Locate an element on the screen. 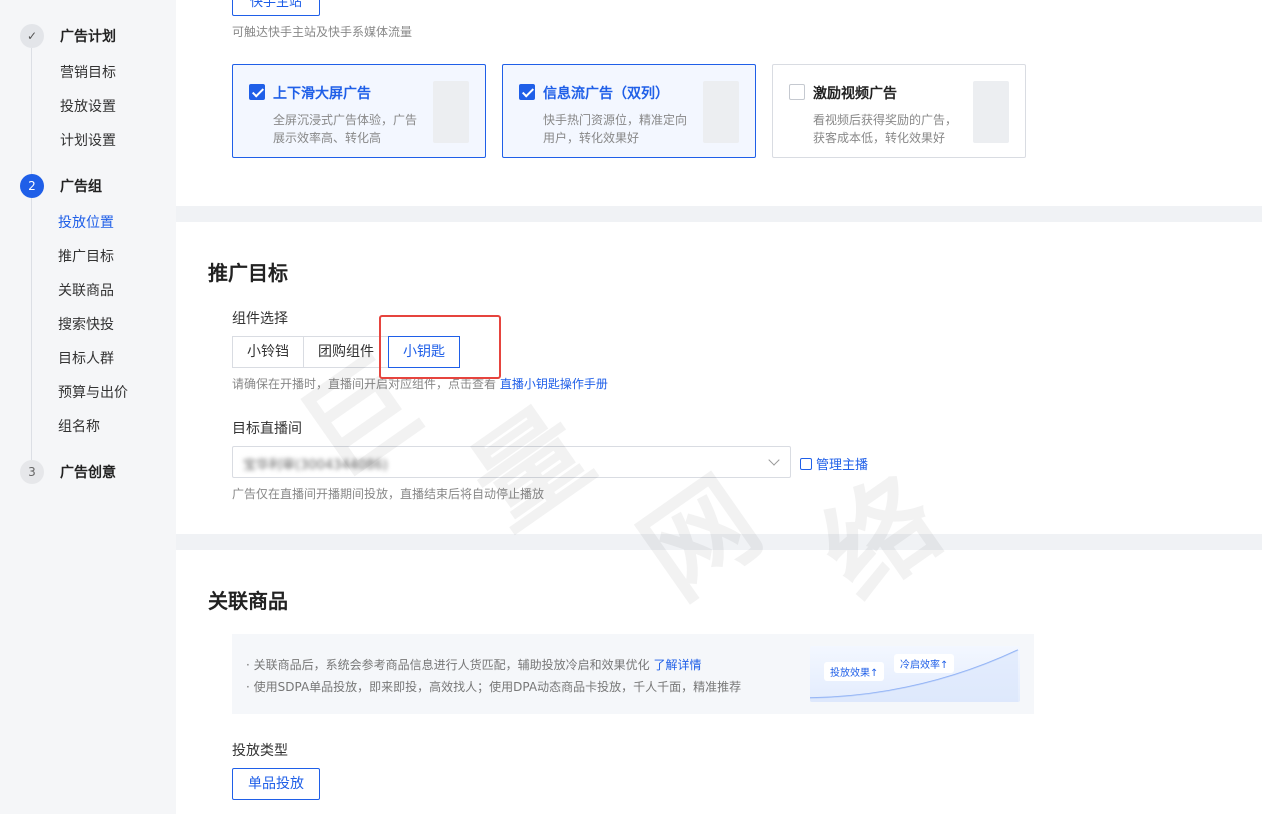 Image resolution: width=1262 pixels, height=814 pixels. live-room-value: 宝华利审(3004344086) is located at coordinates (315, 465).